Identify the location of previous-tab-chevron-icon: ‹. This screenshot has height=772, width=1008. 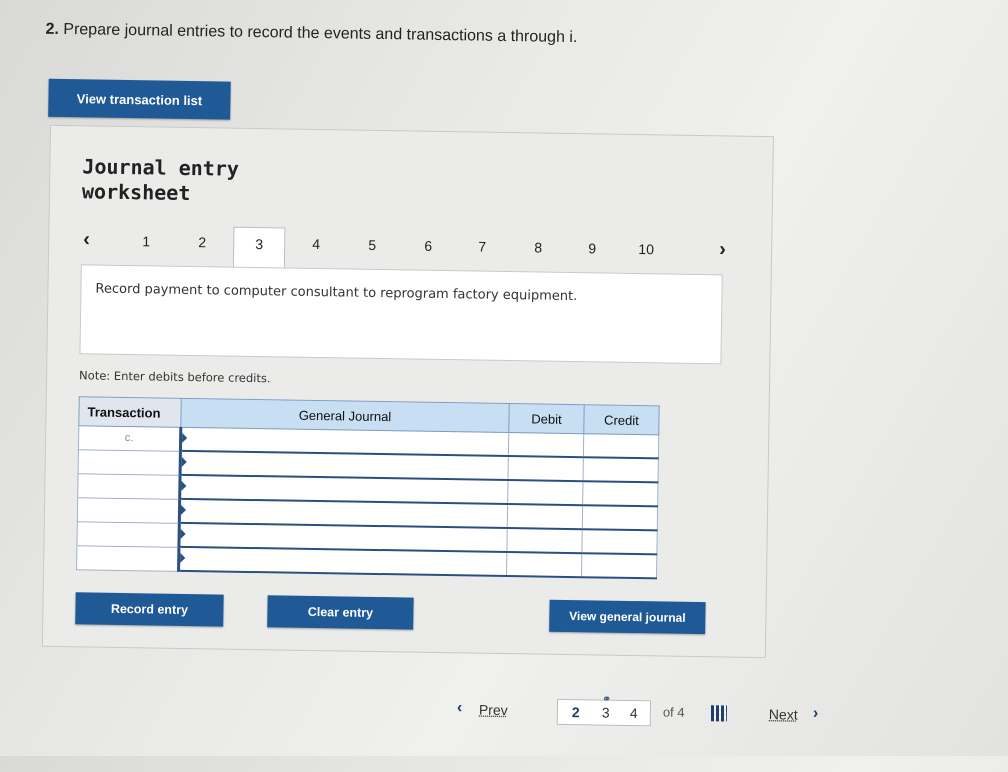
(86, 239).